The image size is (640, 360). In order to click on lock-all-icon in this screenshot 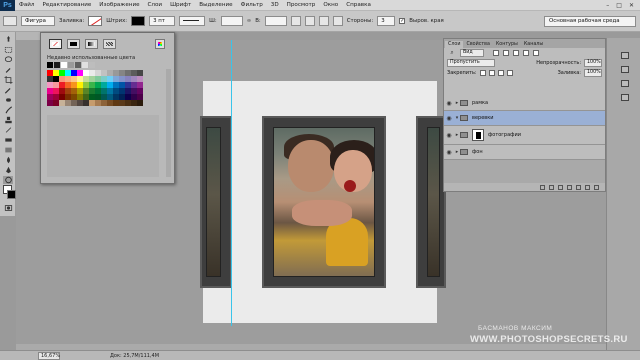, I will do `click(509, 73)`.